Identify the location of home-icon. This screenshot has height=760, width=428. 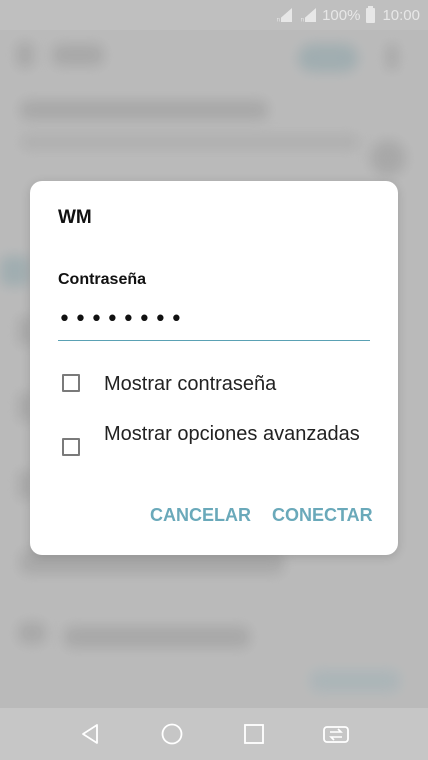
(172, 734).